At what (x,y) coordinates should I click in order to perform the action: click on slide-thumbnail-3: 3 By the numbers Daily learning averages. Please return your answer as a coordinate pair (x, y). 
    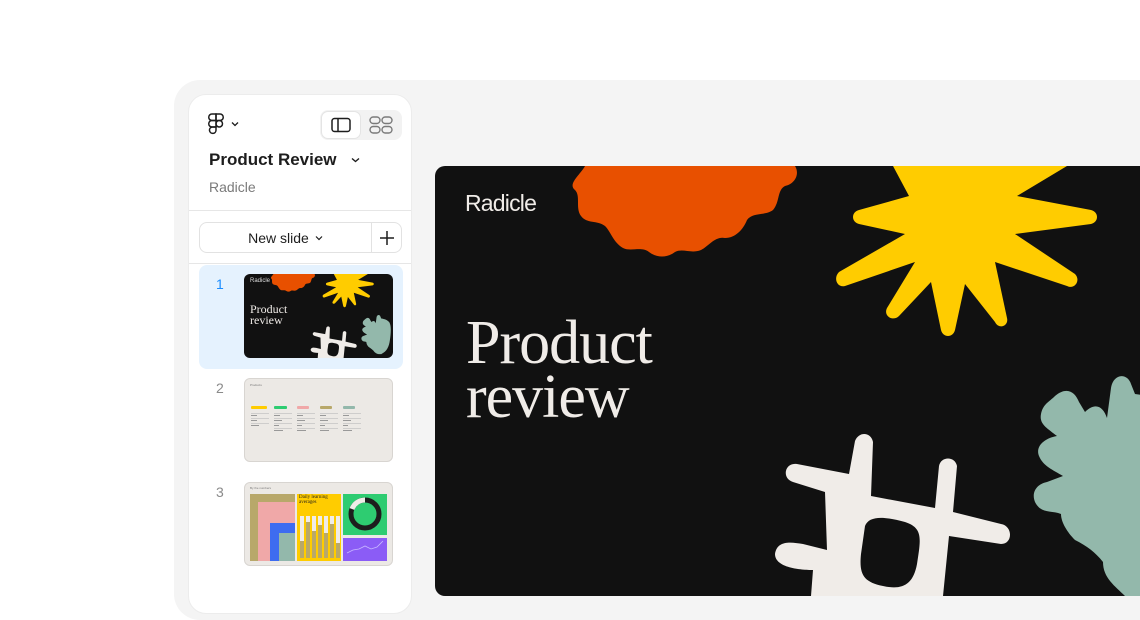
    Looking at the image, I should click on (301, 525).